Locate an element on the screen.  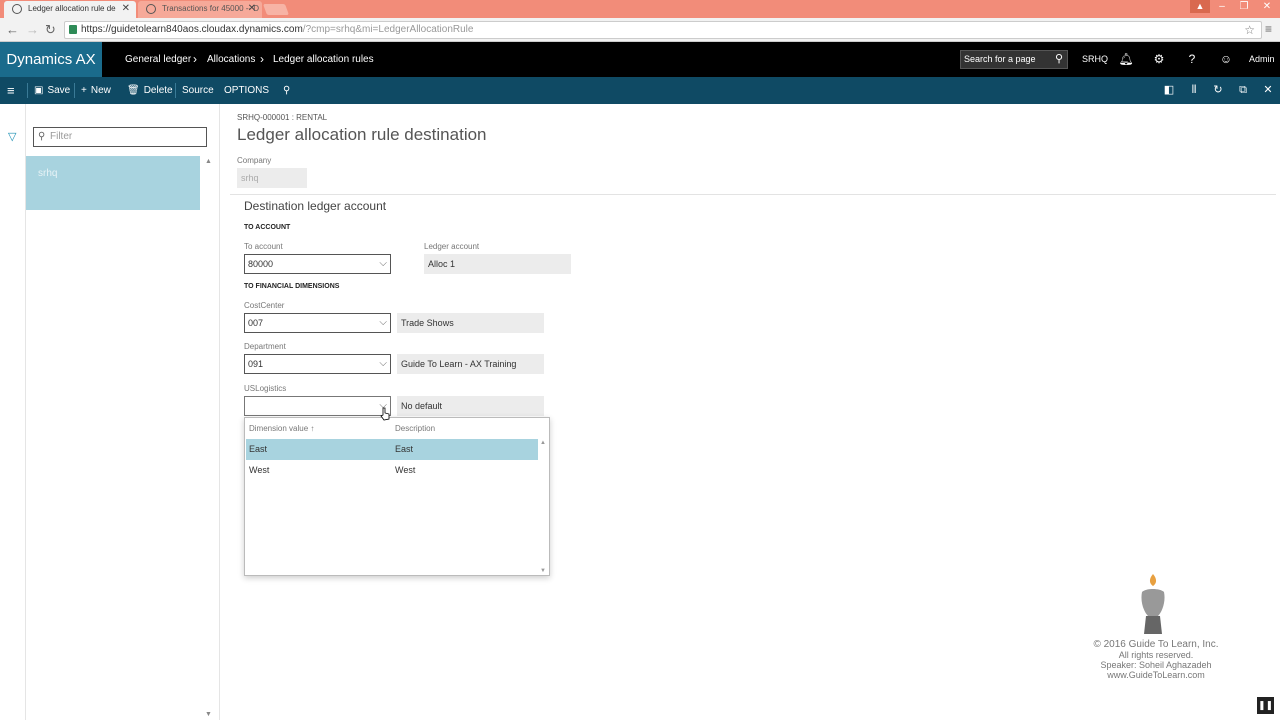
group-title-financial-dimensions: TO FINANCIAL DIMENSIONS is located at coordinates (292, 286).